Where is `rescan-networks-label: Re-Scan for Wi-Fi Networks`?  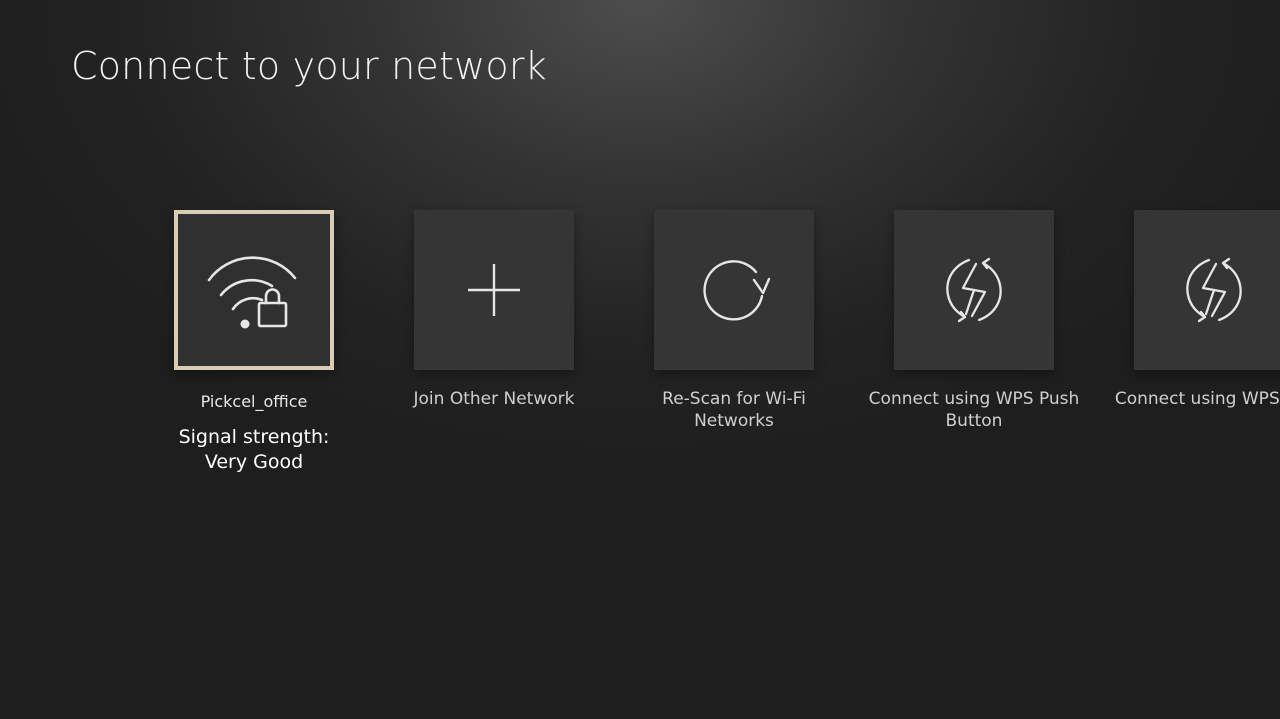 rescan-networks-label: Re-Scan for Wi-Fi Networks is located at coordinates (734, 410).